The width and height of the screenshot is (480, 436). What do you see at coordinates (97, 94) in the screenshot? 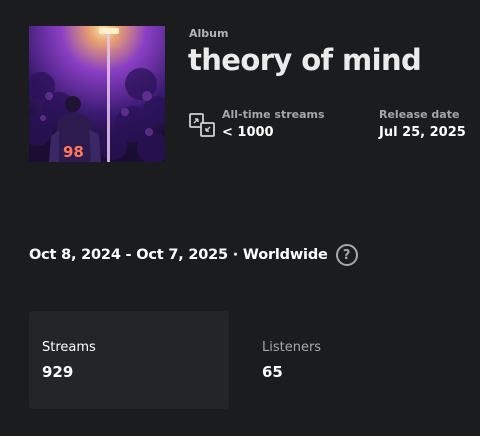
I see `album-cover: 98` at bounding box center [97, 94].